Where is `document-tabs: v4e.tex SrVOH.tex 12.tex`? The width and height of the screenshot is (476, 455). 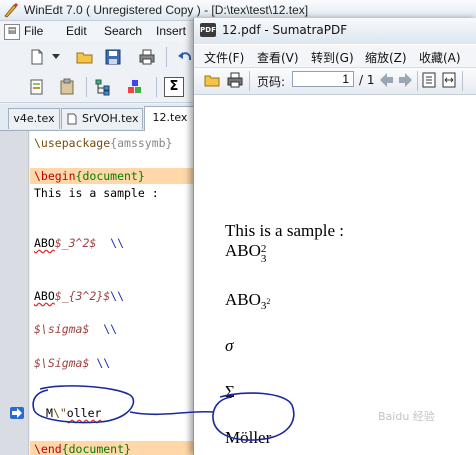 document-tabs: v4e.tex SrVOH.tex 12.tex is located at coordinates (100, 117).